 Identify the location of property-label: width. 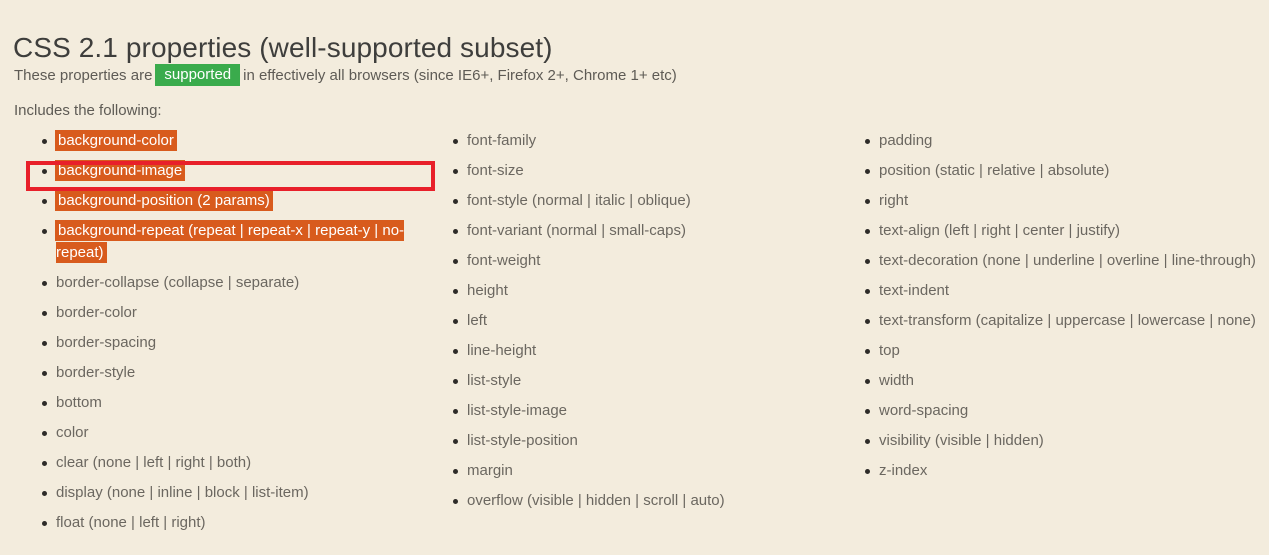
(897, 380).